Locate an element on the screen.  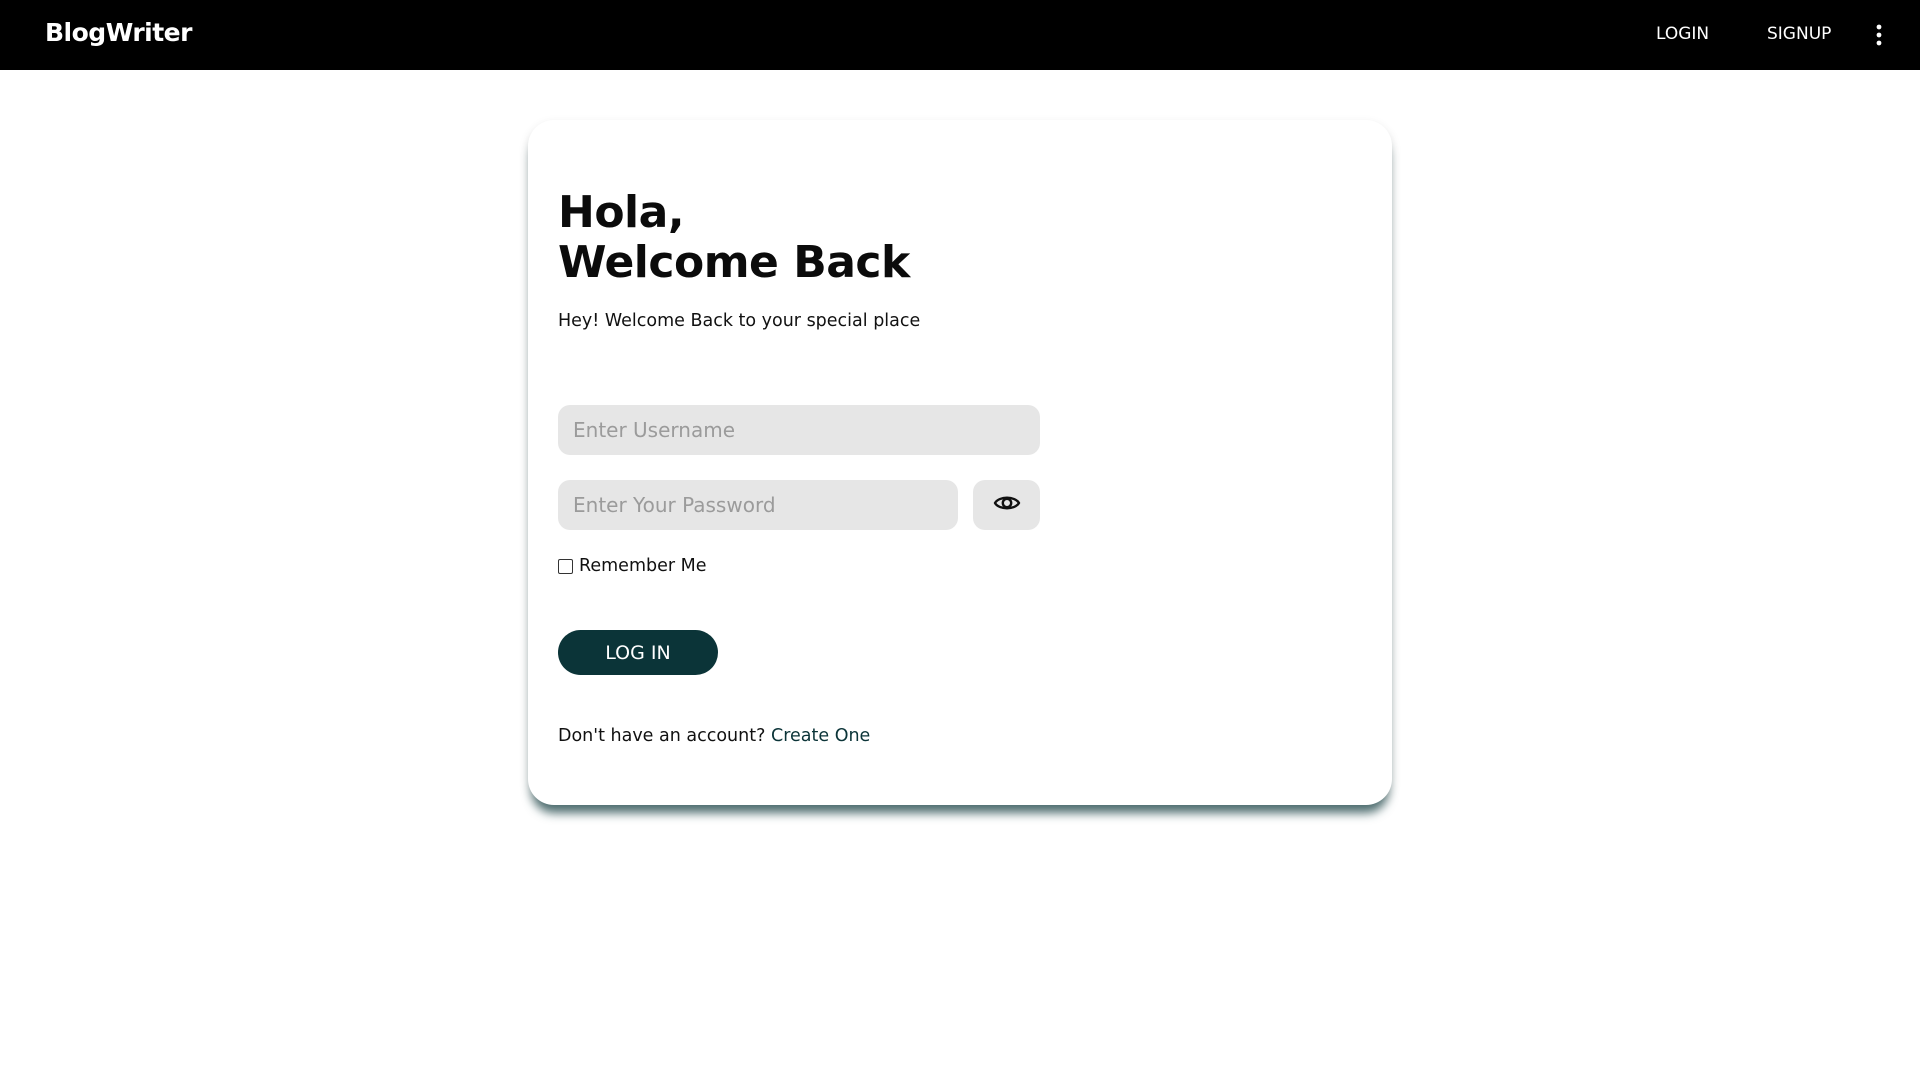
signup-prompt: Don't have an account? Create One is located at coordinates (714, 736).